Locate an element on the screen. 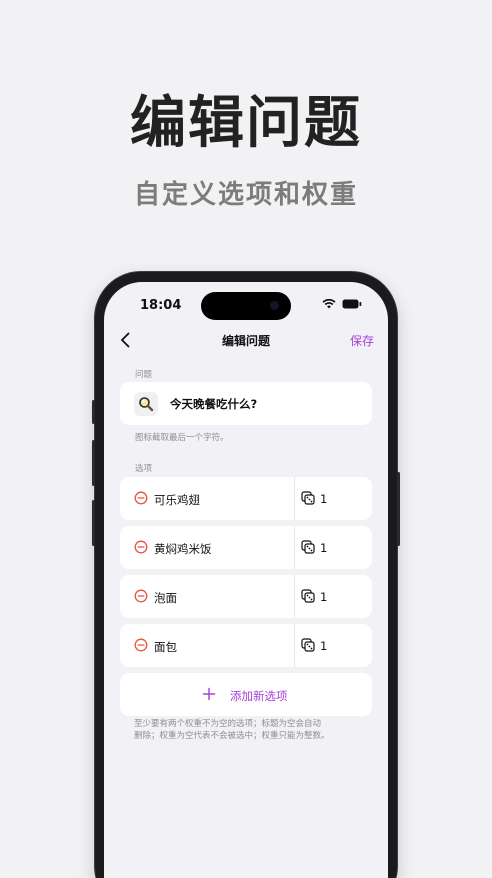 The width and height of the screenshot is (492, 878). question-card: 今天晚餐吃什么? is located at coordinates (246, 403).